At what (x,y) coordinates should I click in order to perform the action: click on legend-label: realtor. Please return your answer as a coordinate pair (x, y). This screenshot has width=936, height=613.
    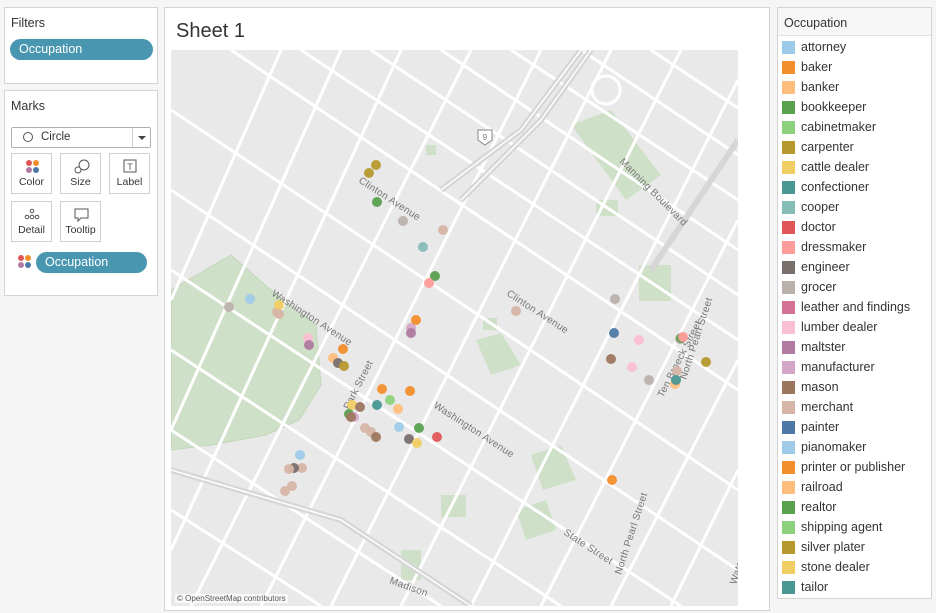
    Looking at the image, I should click on (819, 507).